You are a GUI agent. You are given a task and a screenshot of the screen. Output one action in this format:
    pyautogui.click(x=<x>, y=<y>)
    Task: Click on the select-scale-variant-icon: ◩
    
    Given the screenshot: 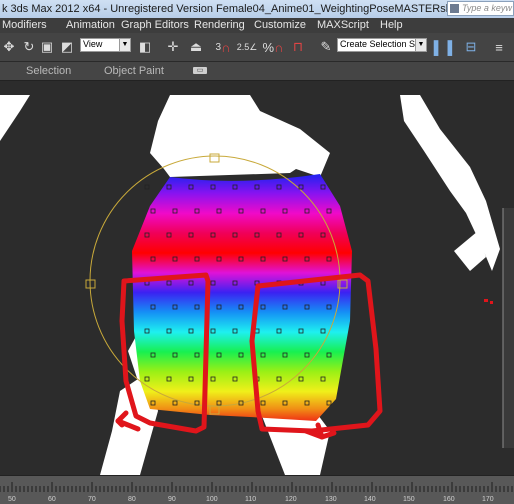 What is the action you would take?
    pyautogui.click(x=67, y=47)
    